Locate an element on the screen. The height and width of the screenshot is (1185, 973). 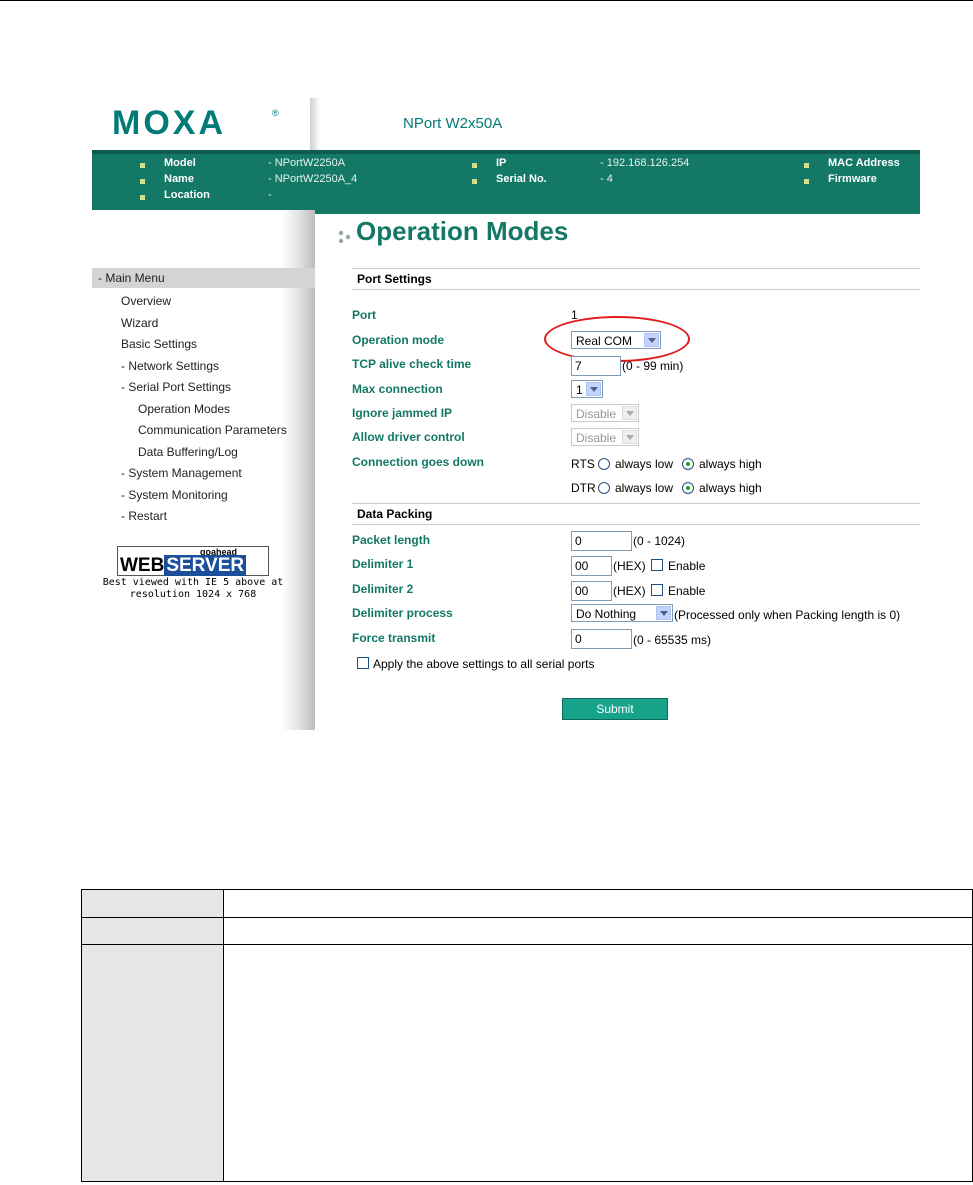
max-connection-select: 1 is located at coordinates (587, 389).